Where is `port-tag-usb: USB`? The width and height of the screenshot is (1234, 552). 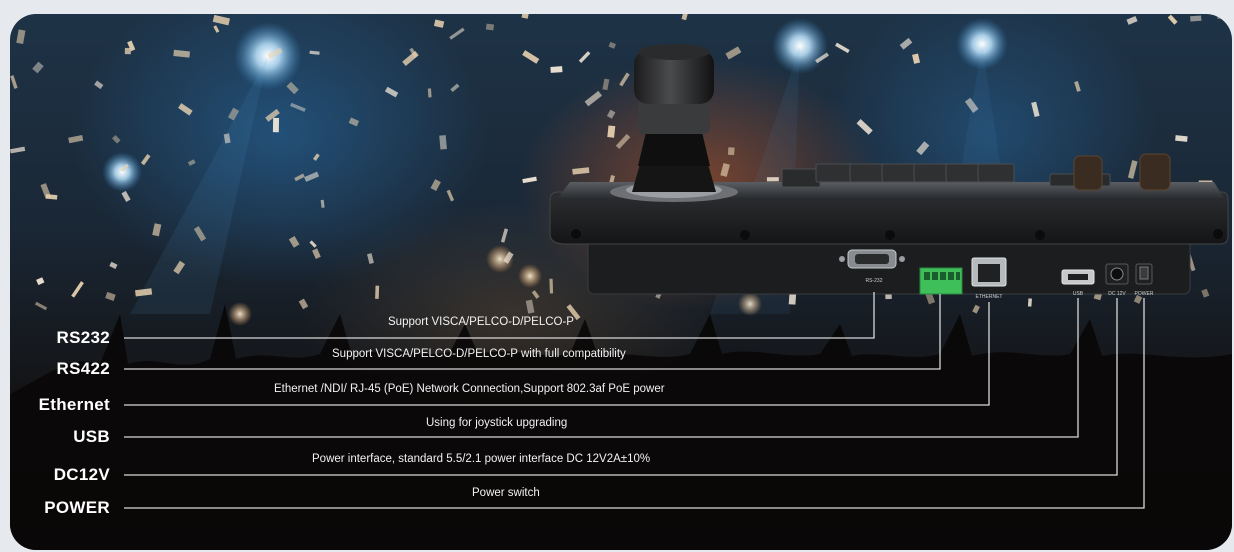 port-tag-usb: USB is located at coordinates (1078, 294).